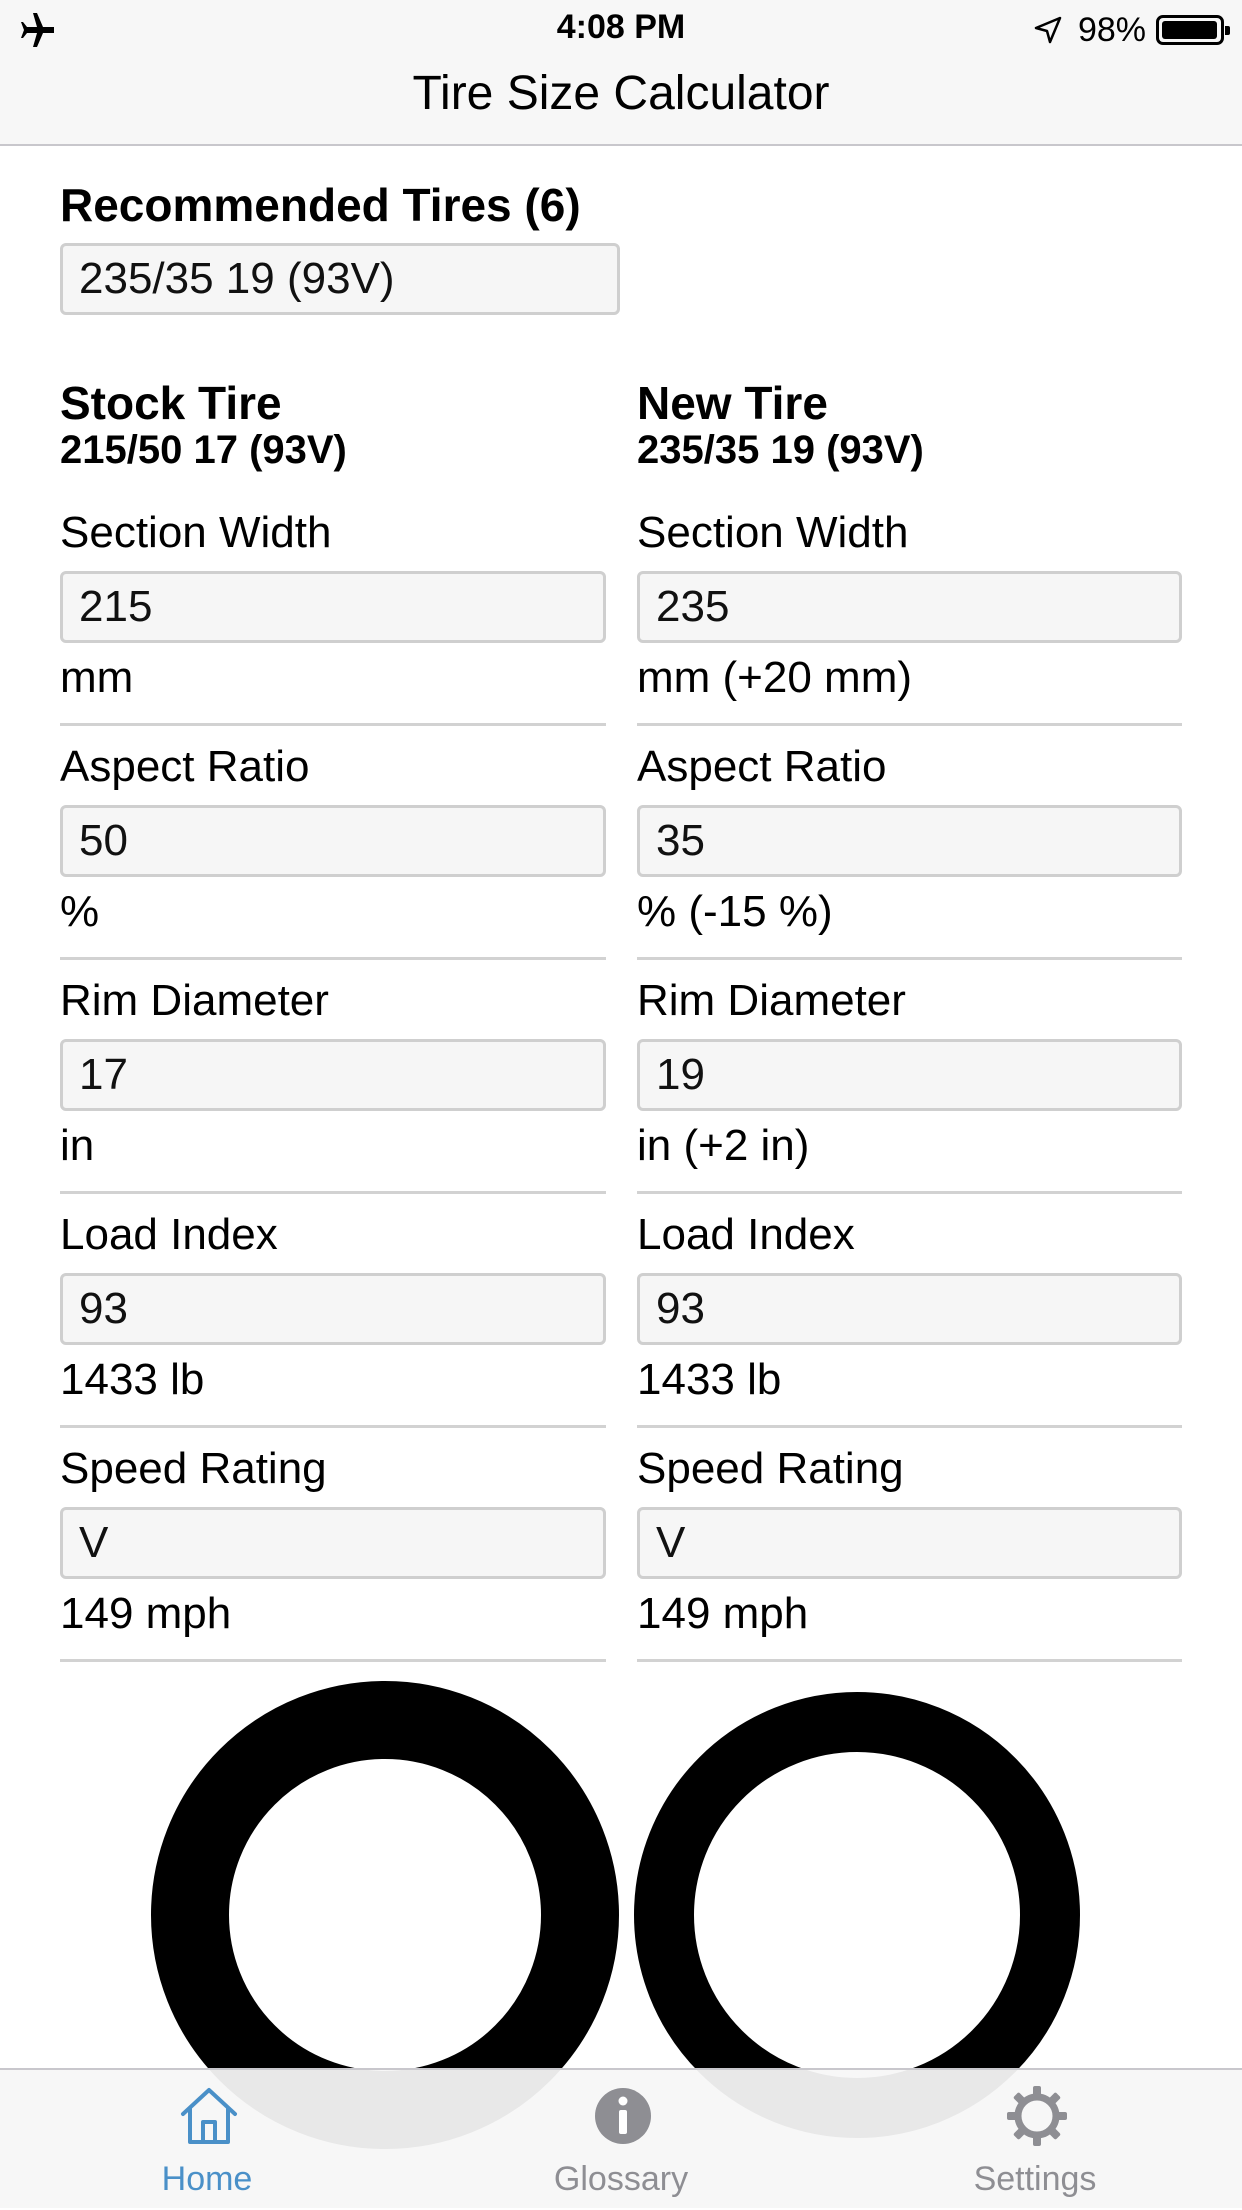 The height and width of the screenshot is (2210, 1242). Describe the element at coordinates (723, 1613) in the screenshot. I see `new-speed-rating-unit: 149 mph` at that location.